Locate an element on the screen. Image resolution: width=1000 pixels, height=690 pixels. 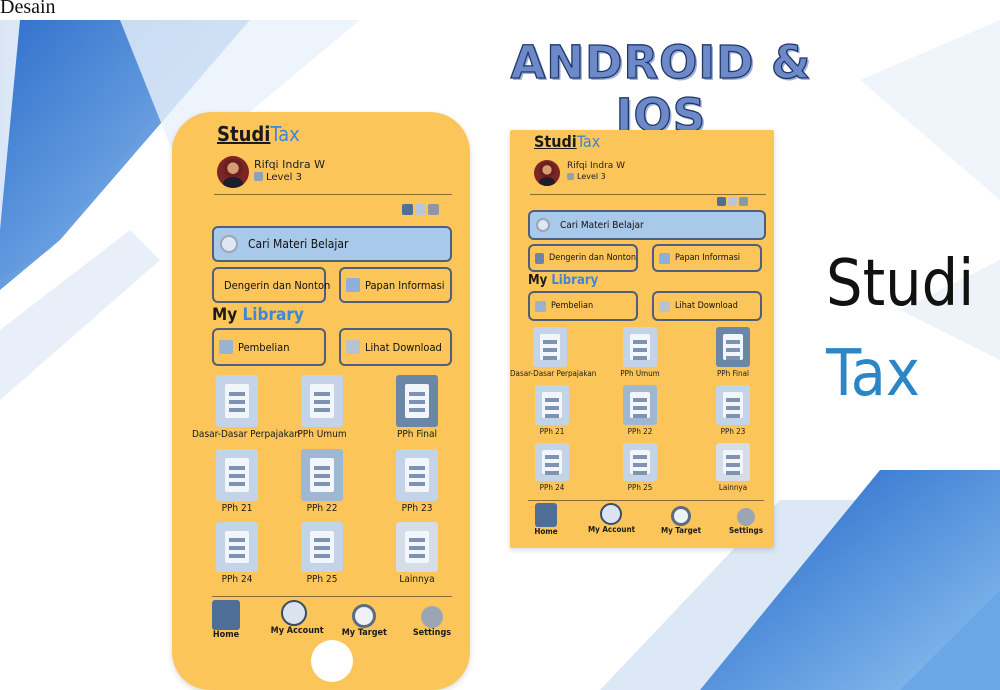
brand-word-tax: Tax is located at coordinates (873, 374).